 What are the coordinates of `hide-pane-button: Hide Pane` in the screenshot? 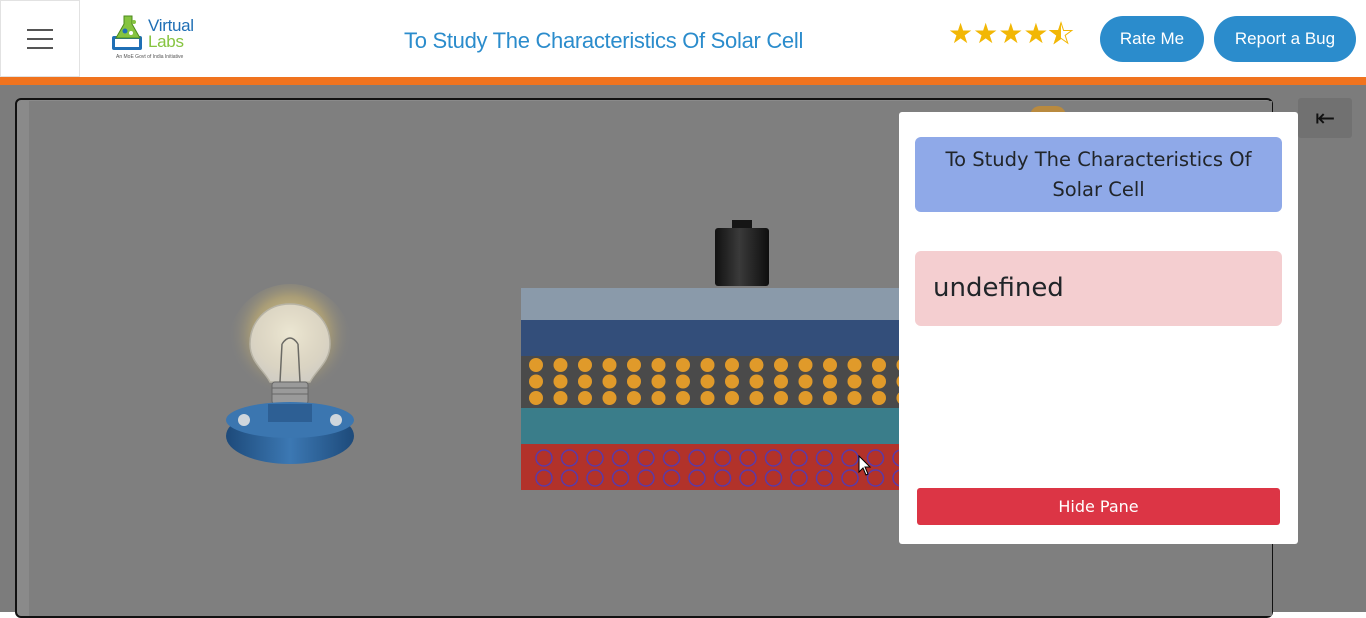 It's located at (1098, 506).